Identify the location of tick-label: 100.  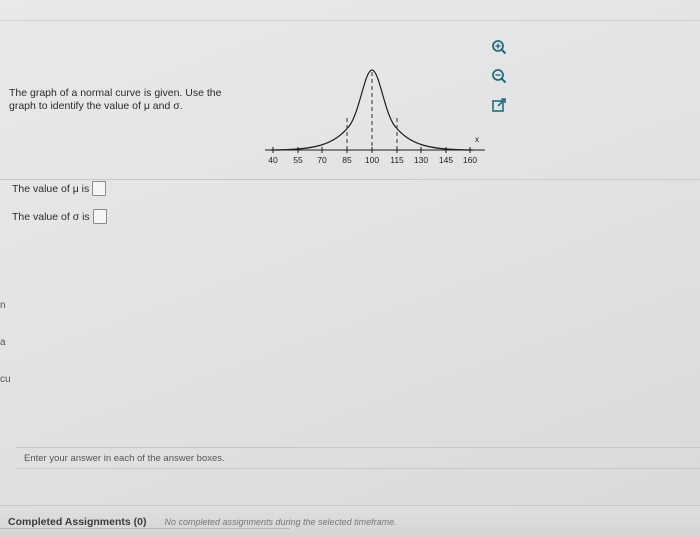
(372, 160).